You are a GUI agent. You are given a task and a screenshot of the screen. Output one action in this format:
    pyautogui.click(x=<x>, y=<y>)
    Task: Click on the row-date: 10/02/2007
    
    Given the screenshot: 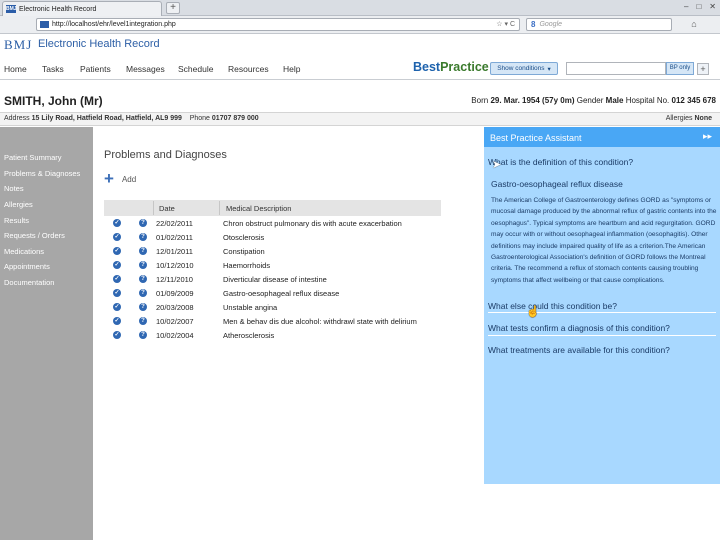 What is the action you would take?
    pyautogui.click(x=175, y=321)
    